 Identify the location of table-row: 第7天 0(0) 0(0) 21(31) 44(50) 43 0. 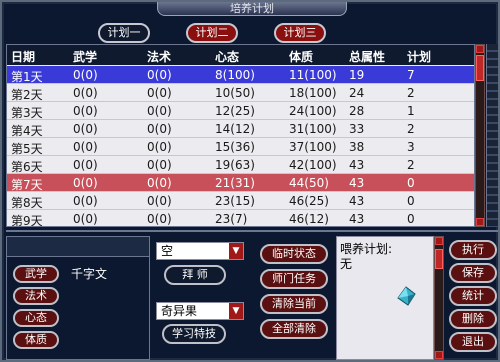
(240, 183).